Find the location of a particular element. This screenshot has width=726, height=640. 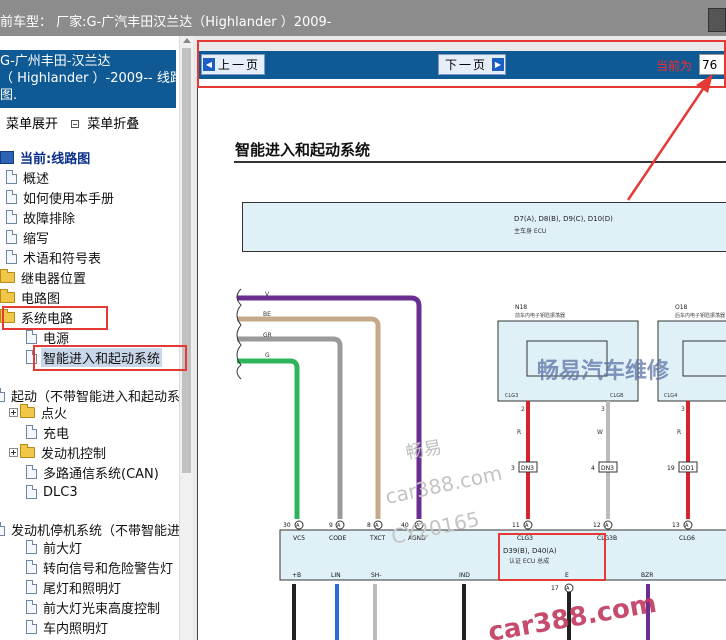

tree-item: 尾灯和照明灯 is located at coordinates (74, 587).